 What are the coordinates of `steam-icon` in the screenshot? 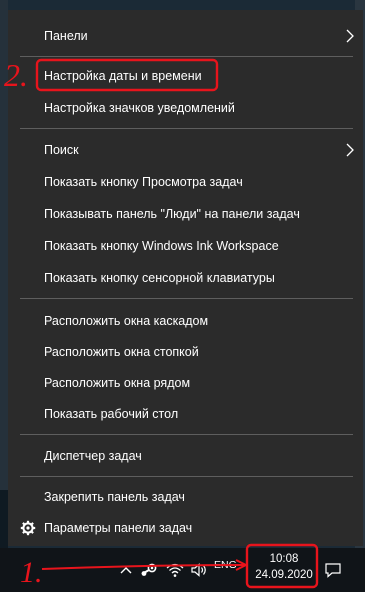 It's located at (149, 569).